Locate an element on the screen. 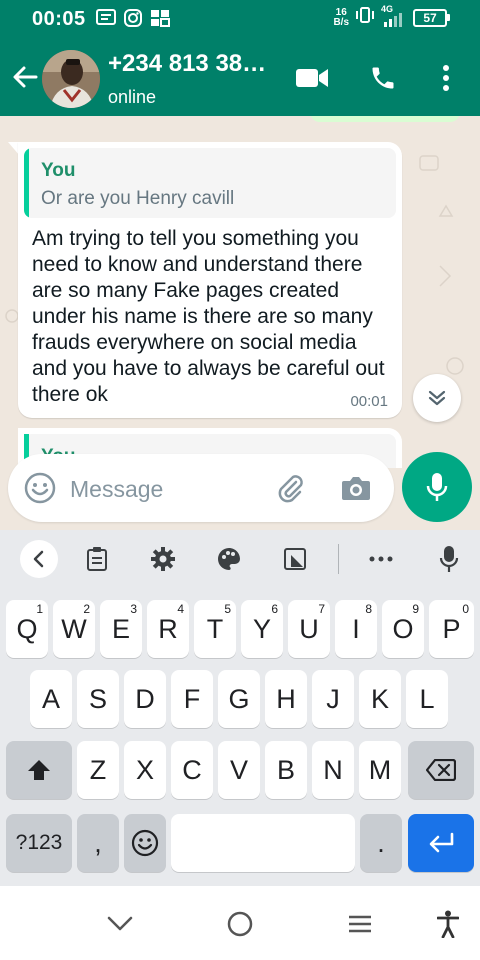 The height and width of the screenshot is (960, 480). message-input-container is located at coordinates (201, 488).